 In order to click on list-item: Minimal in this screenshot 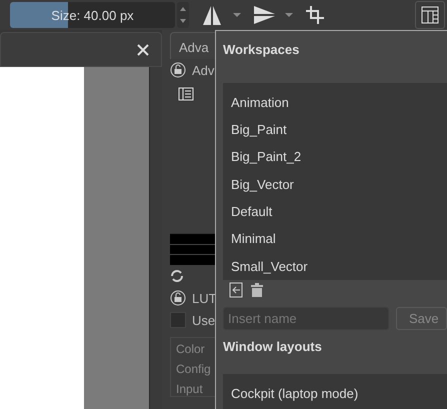, I will do `click(339, 239)`.